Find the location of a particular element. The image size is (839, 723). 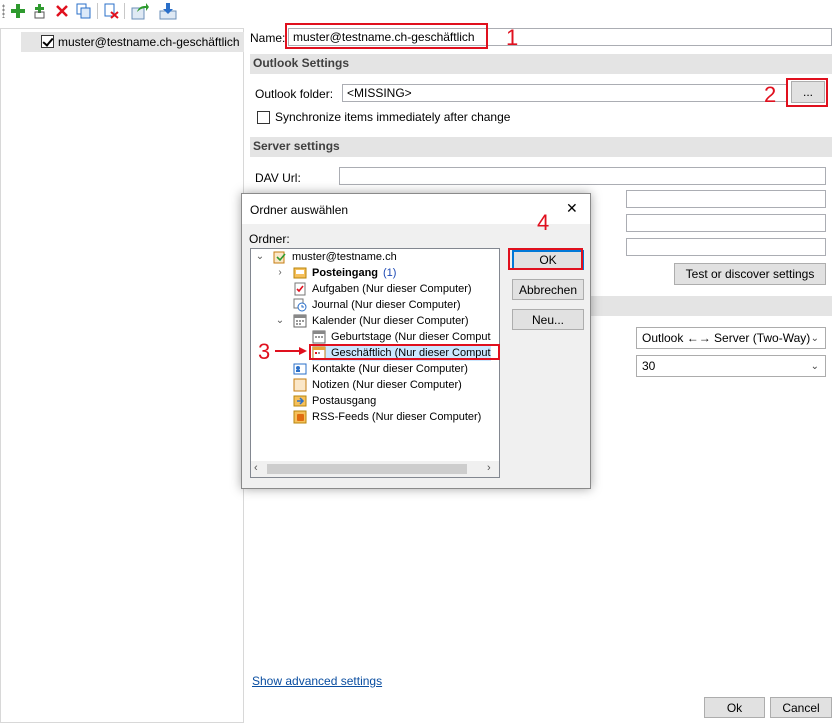

profile-item: muster@testname.ch-geschäftlich is located at coordinates (132, 42).